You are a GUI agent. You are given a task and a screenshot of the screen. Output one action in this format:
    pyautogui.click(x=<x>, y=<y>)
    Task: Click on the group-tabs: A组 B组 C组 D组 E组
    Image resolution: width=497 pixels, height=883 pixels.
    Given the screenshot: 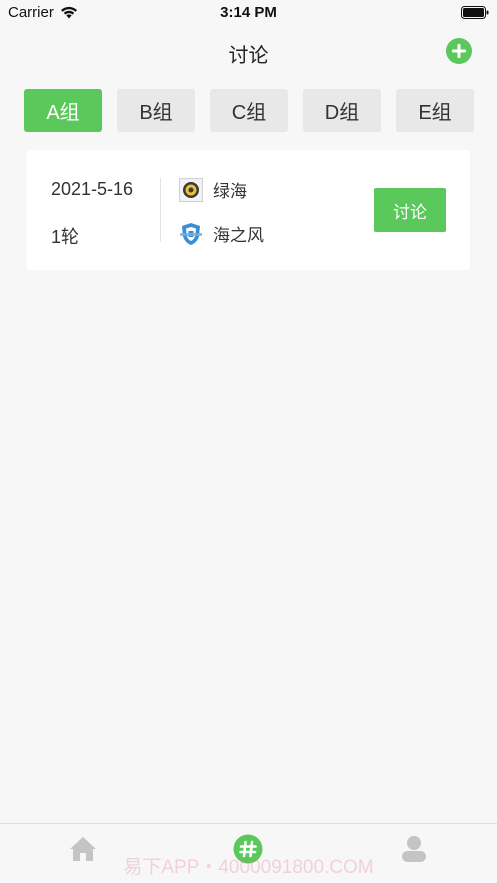 What is the action you would take?
    pyautogui.click(x=249, y=110)
    